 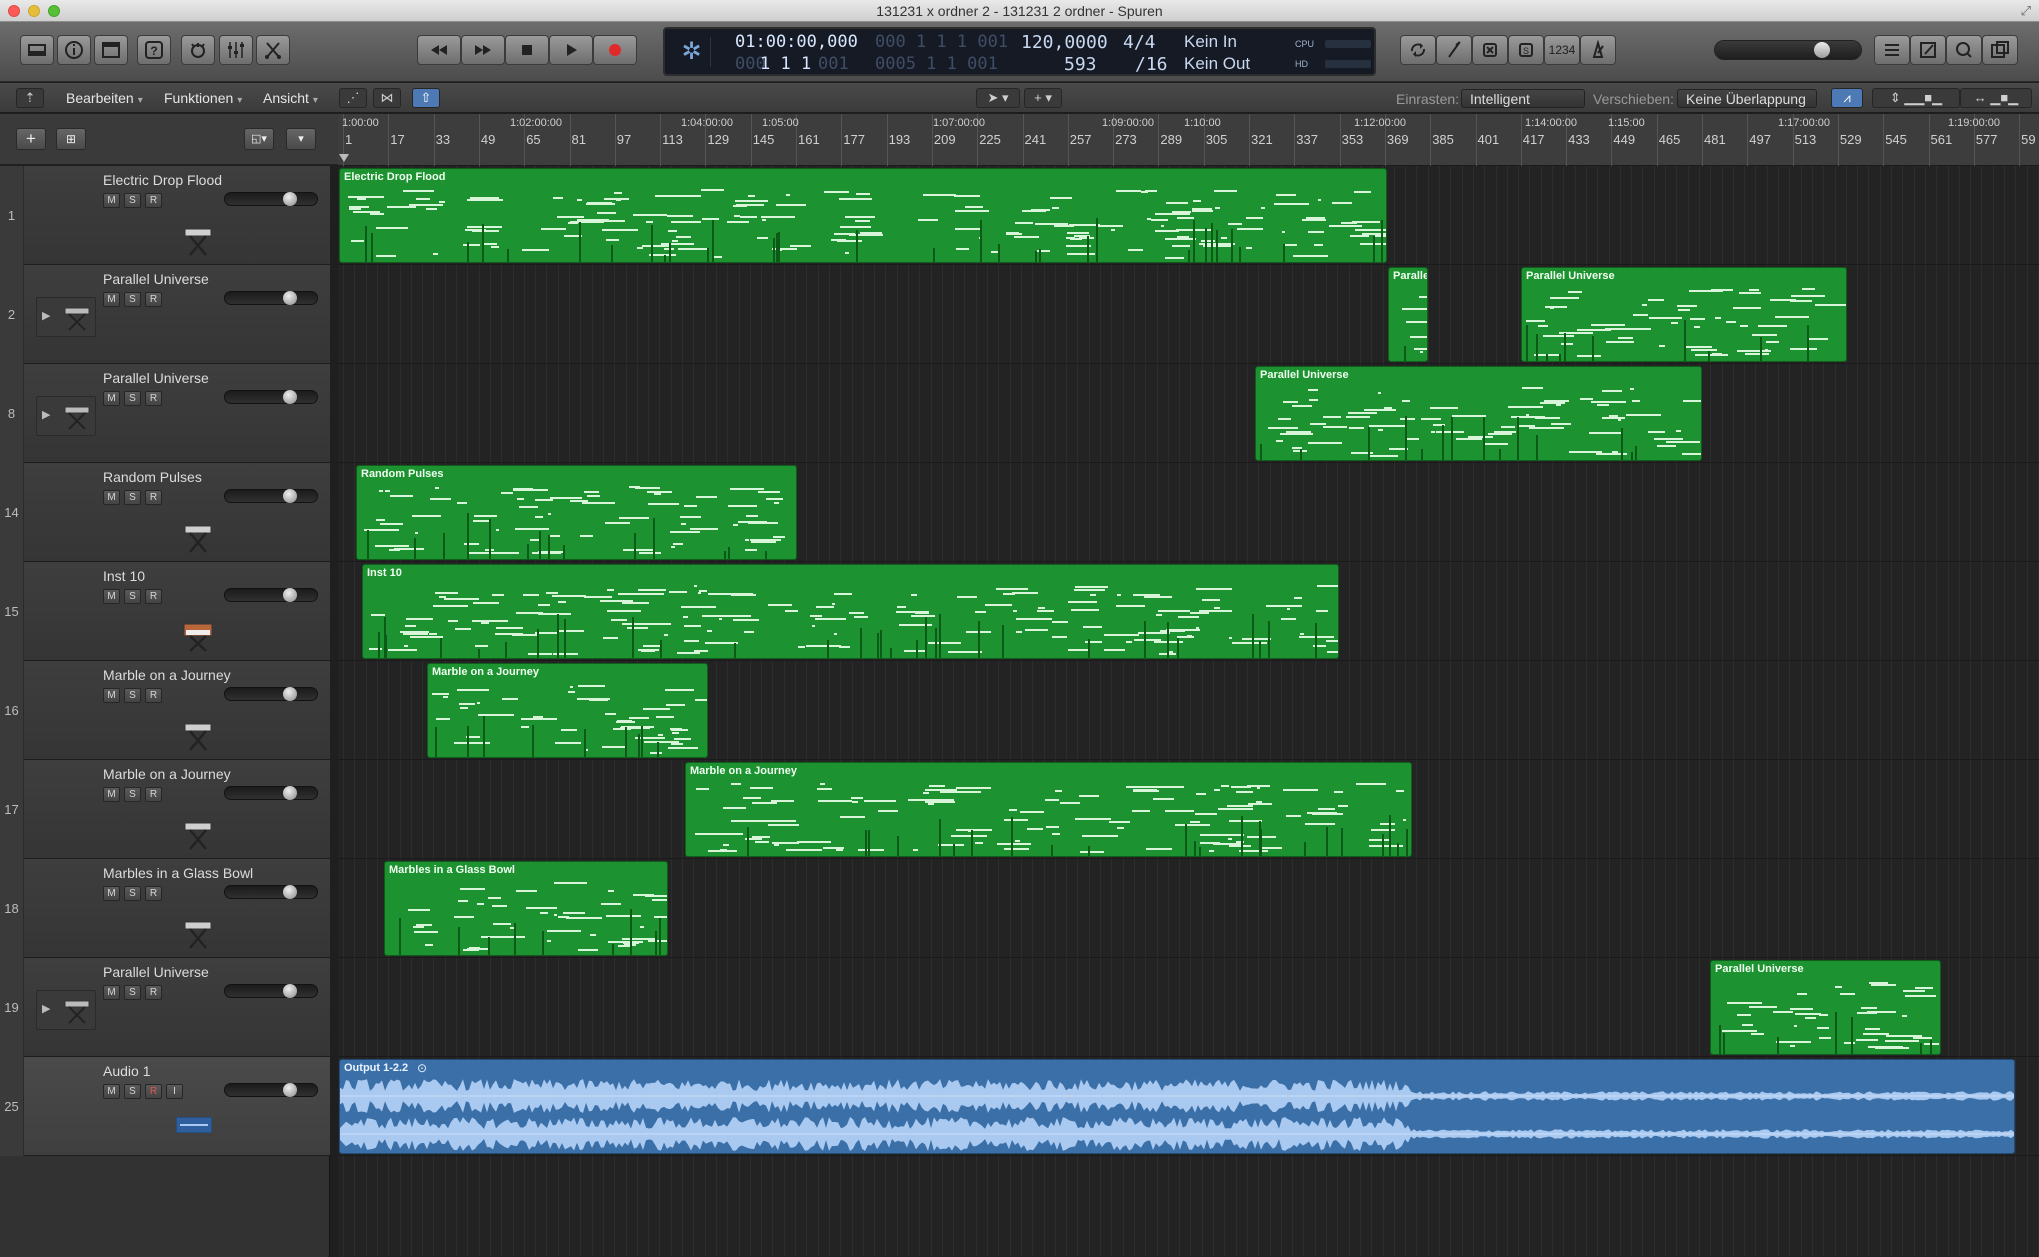 I want to click on lcd-mode-gear-icon: ✲, so click(x=692, y=52).